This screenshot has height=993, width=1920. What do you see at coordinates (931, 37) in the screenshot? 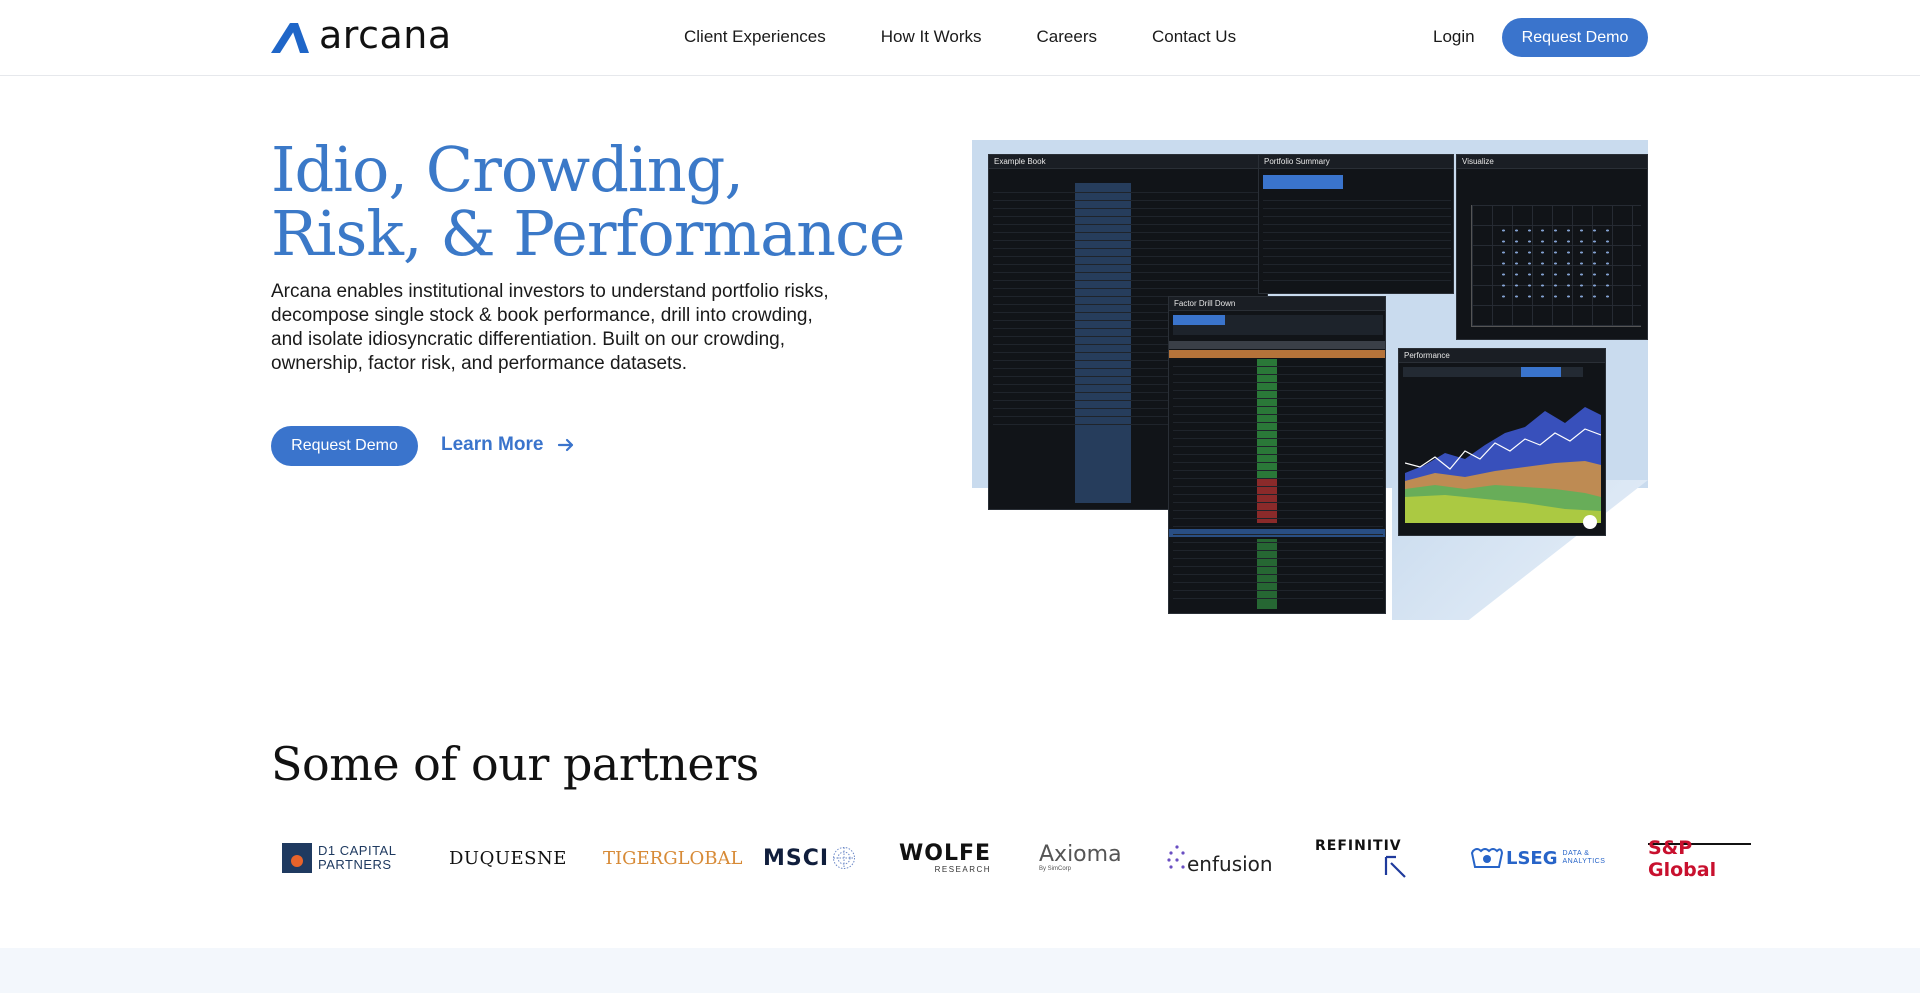
I see `nav-how-it-works: How It Works` at bounding box center [931, 37].